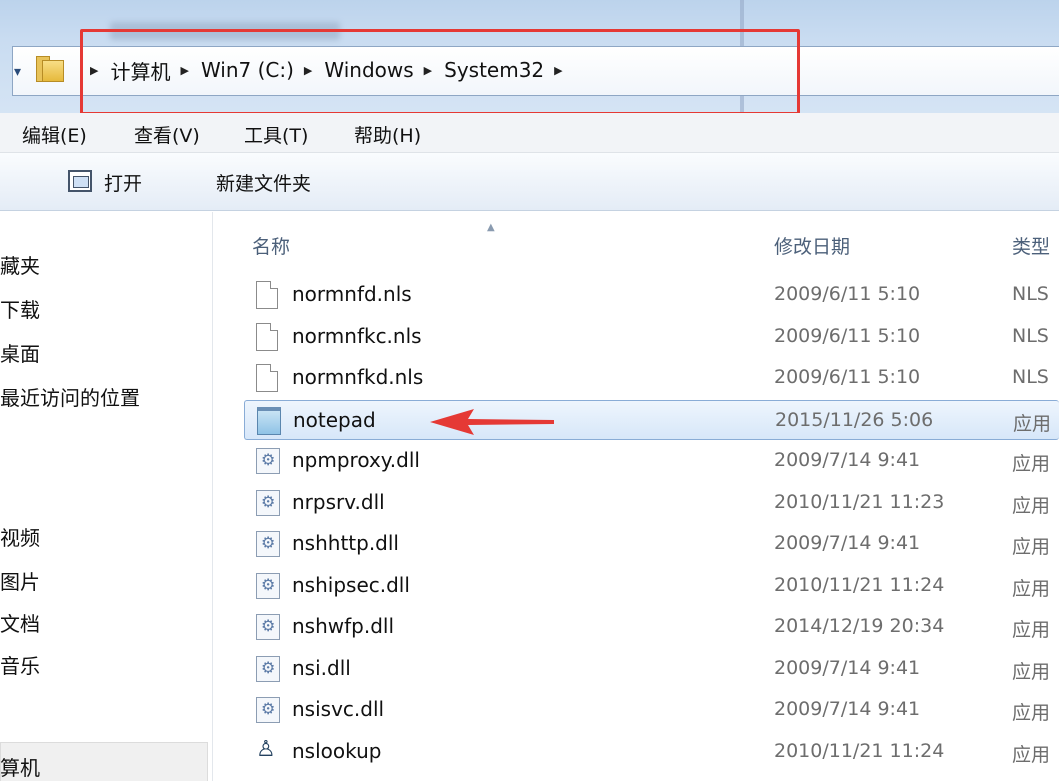 Image resolution: width=1059 pixels, height=781 pixels. I want to click on command-toolbar: 打开 新建文件夹, so click(529, 182).